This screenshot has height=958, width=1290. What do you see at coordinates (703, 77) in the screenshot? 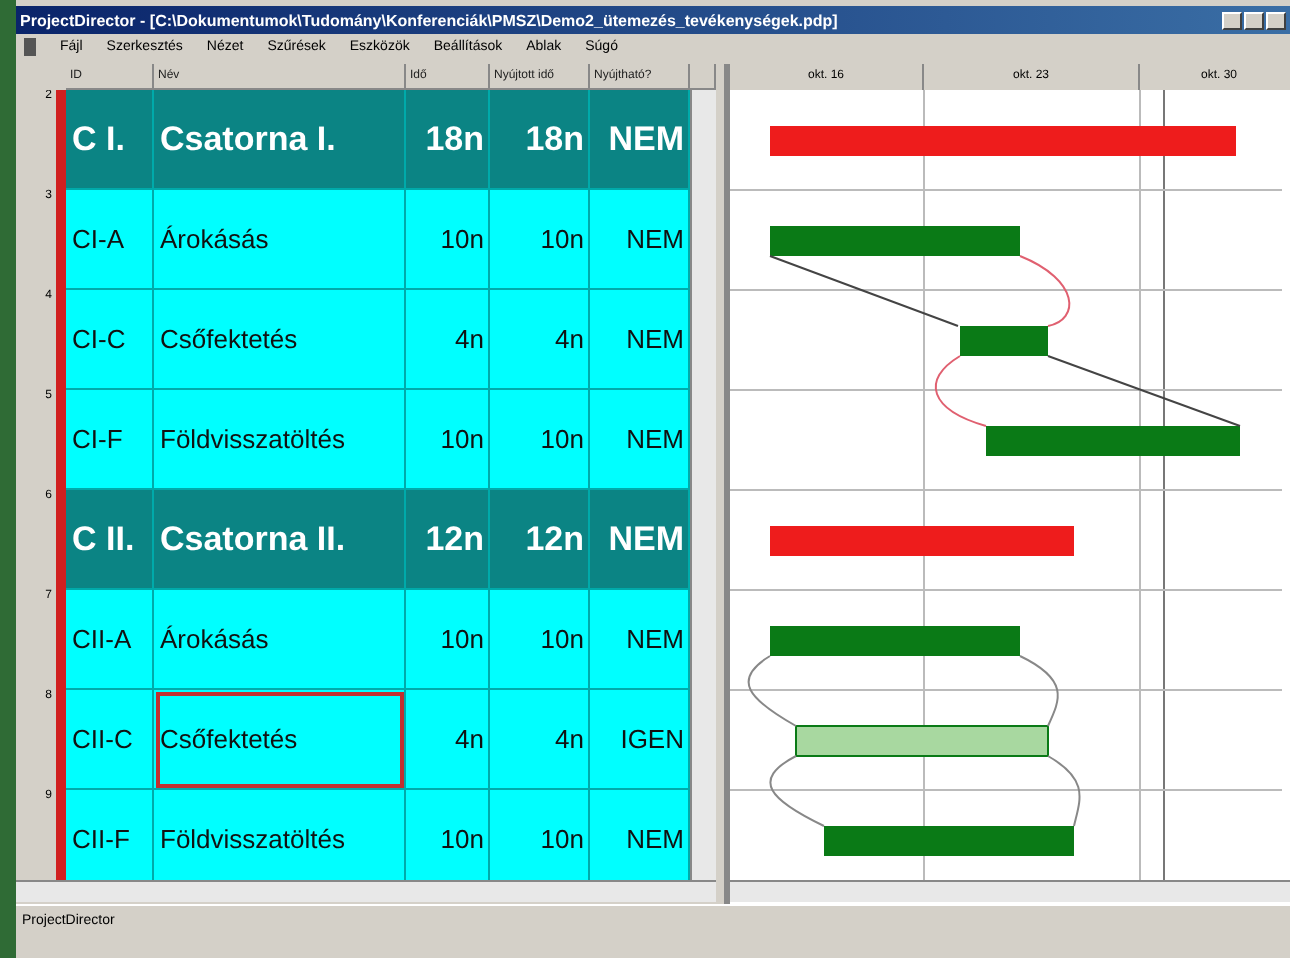
I see `scroll-up-button` at bounding box center [703, 77].